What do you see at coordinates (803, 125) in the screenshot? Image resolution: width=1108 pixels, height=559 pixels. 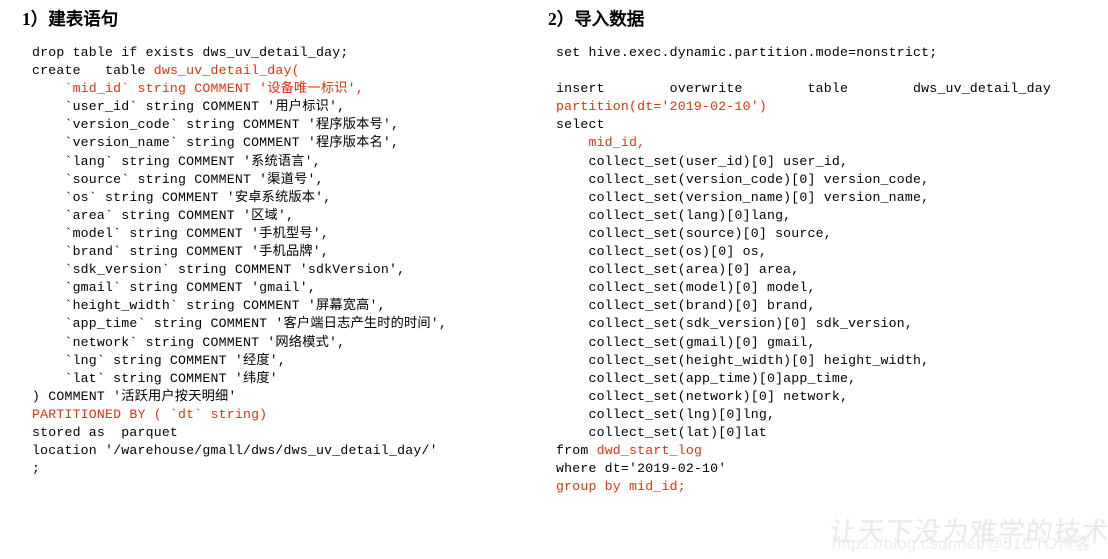 I see `import-data-line-4: select` at bounding box center [803, 125].